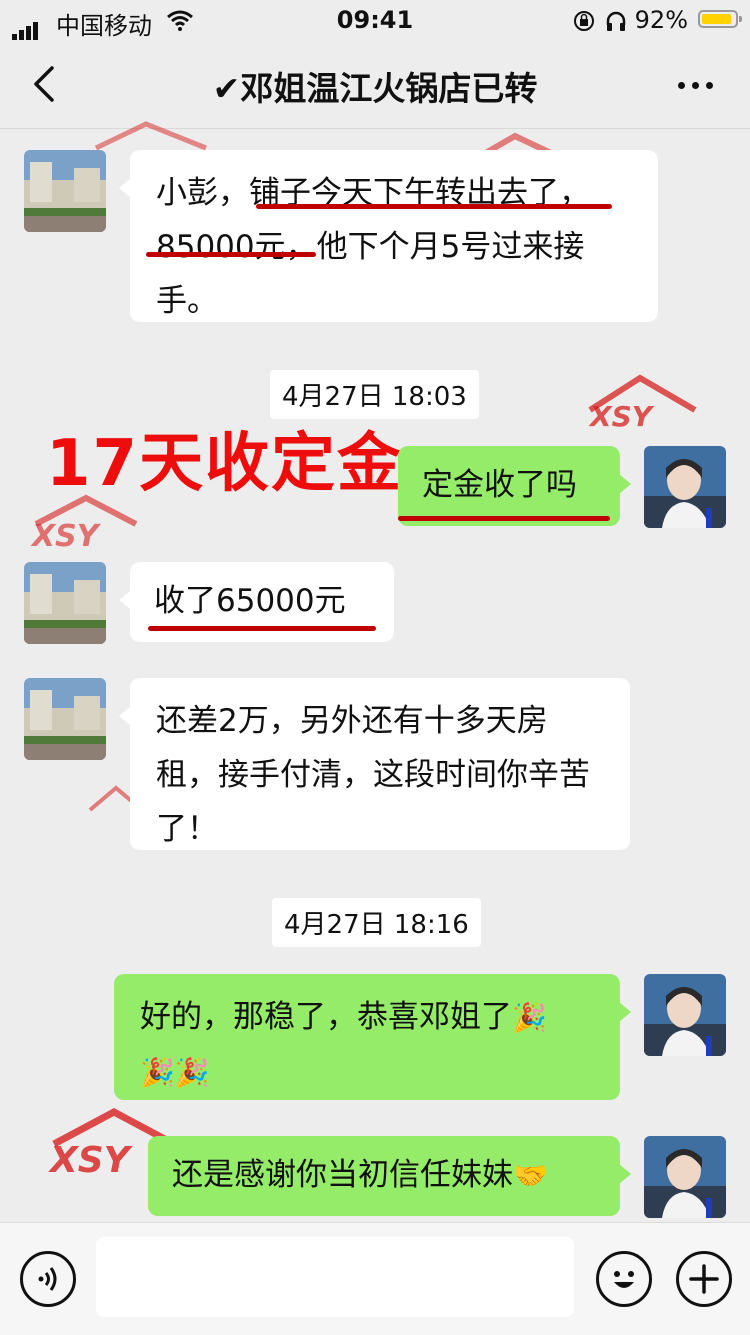 The image size is (750, 1335). I want to click on message-bubble-right: 定金收了吗, so click(514, 486).